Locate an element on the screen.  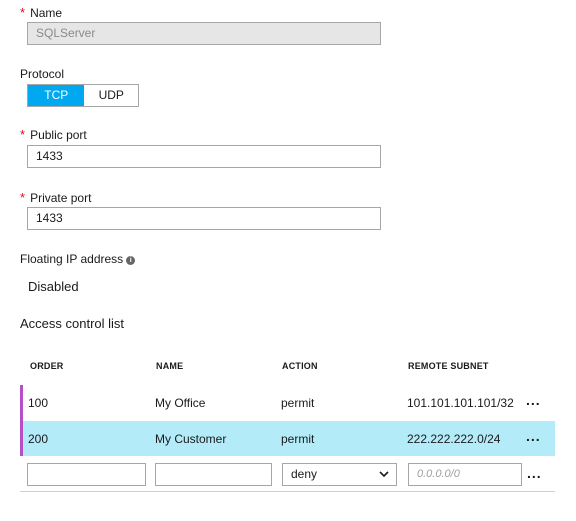
acl-title: Access control list is located at coordinates (72, 323).